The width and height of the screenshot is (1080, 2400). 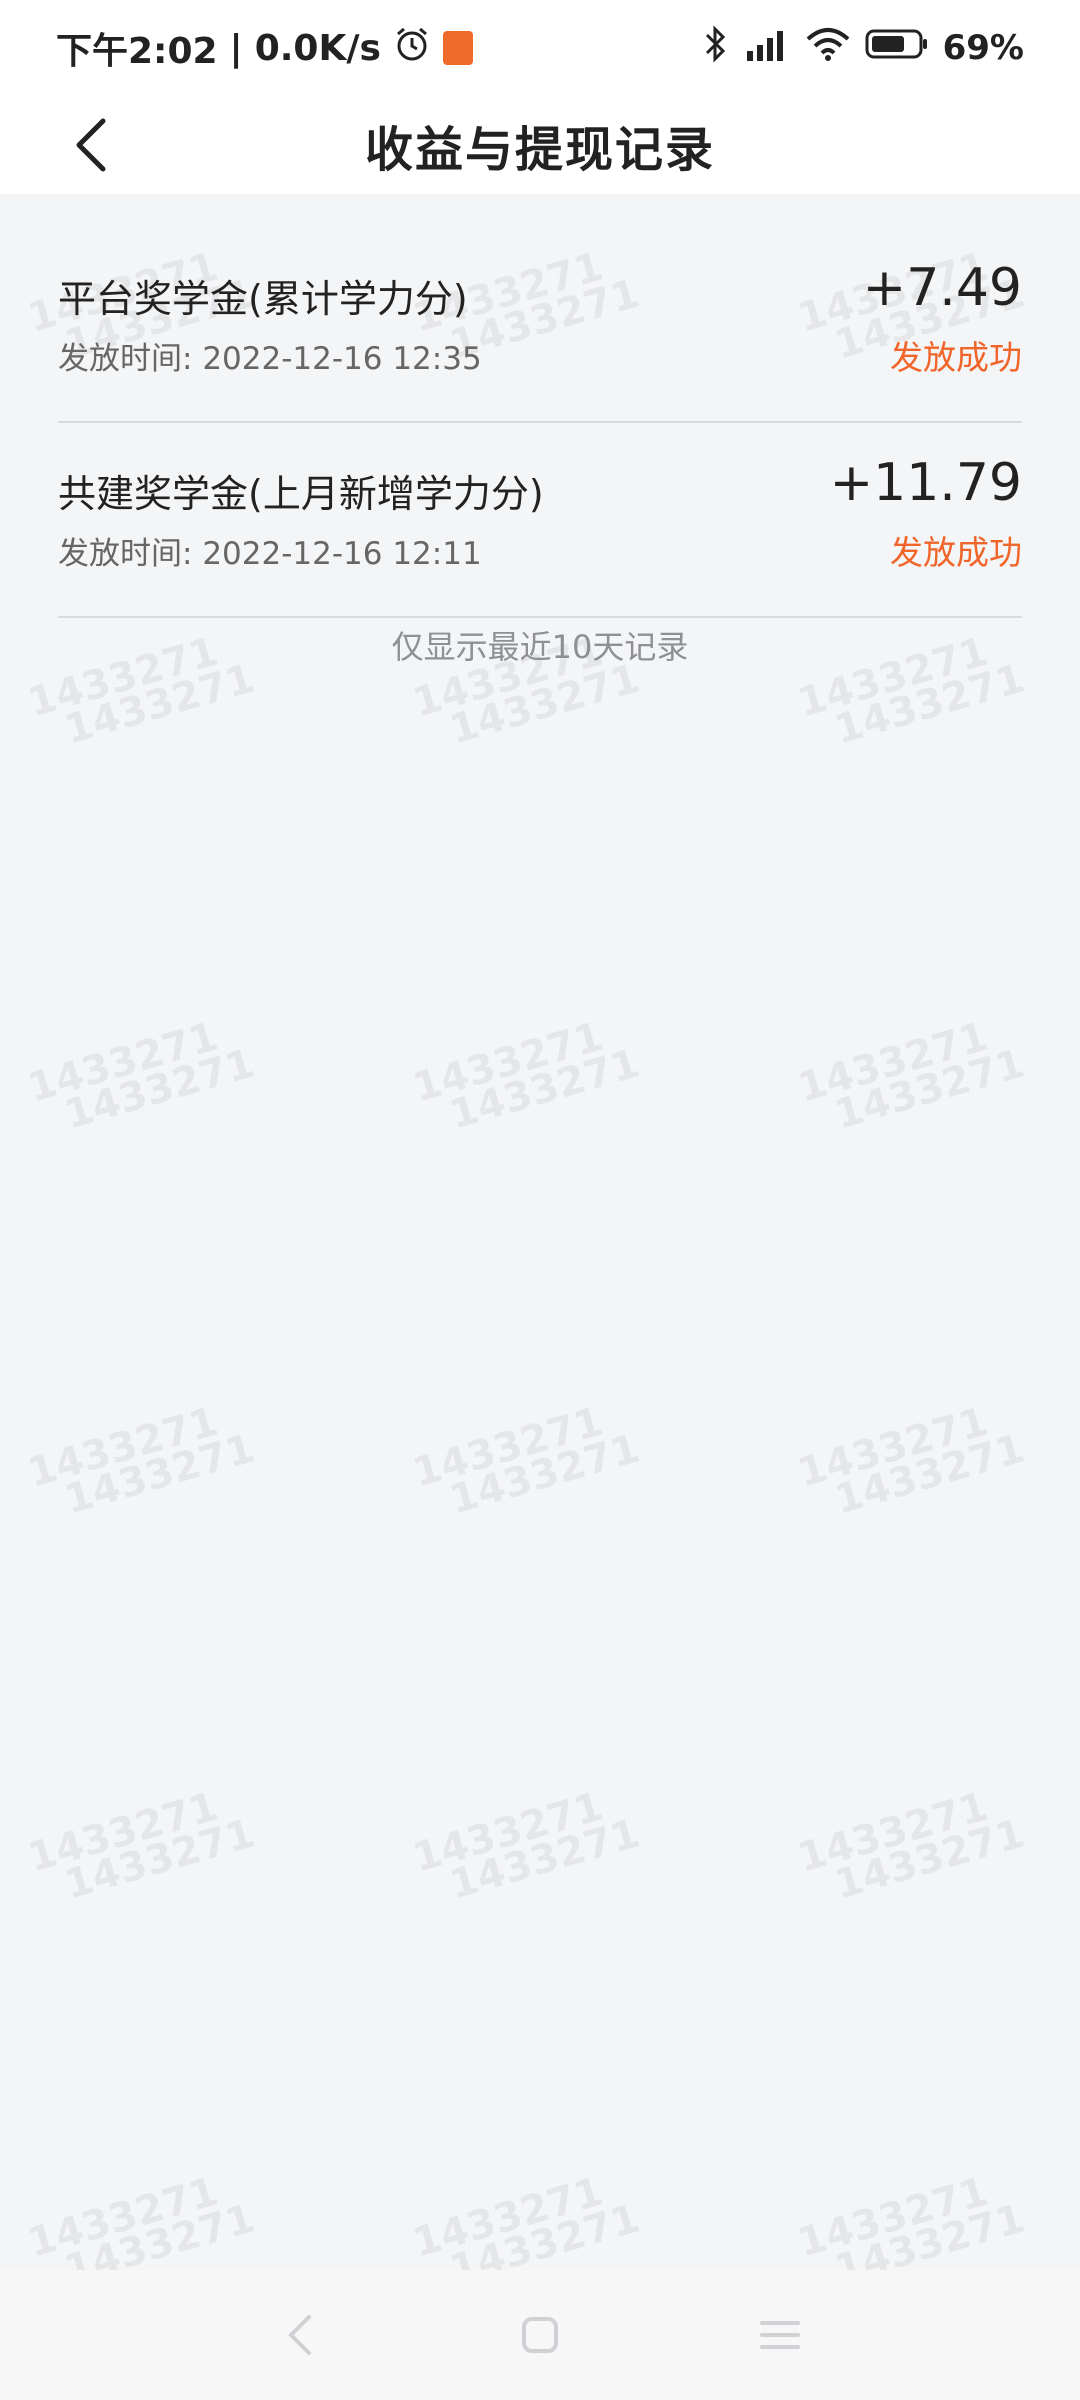 I want to click on back-arrow-icon, so click(x=91, y=145).